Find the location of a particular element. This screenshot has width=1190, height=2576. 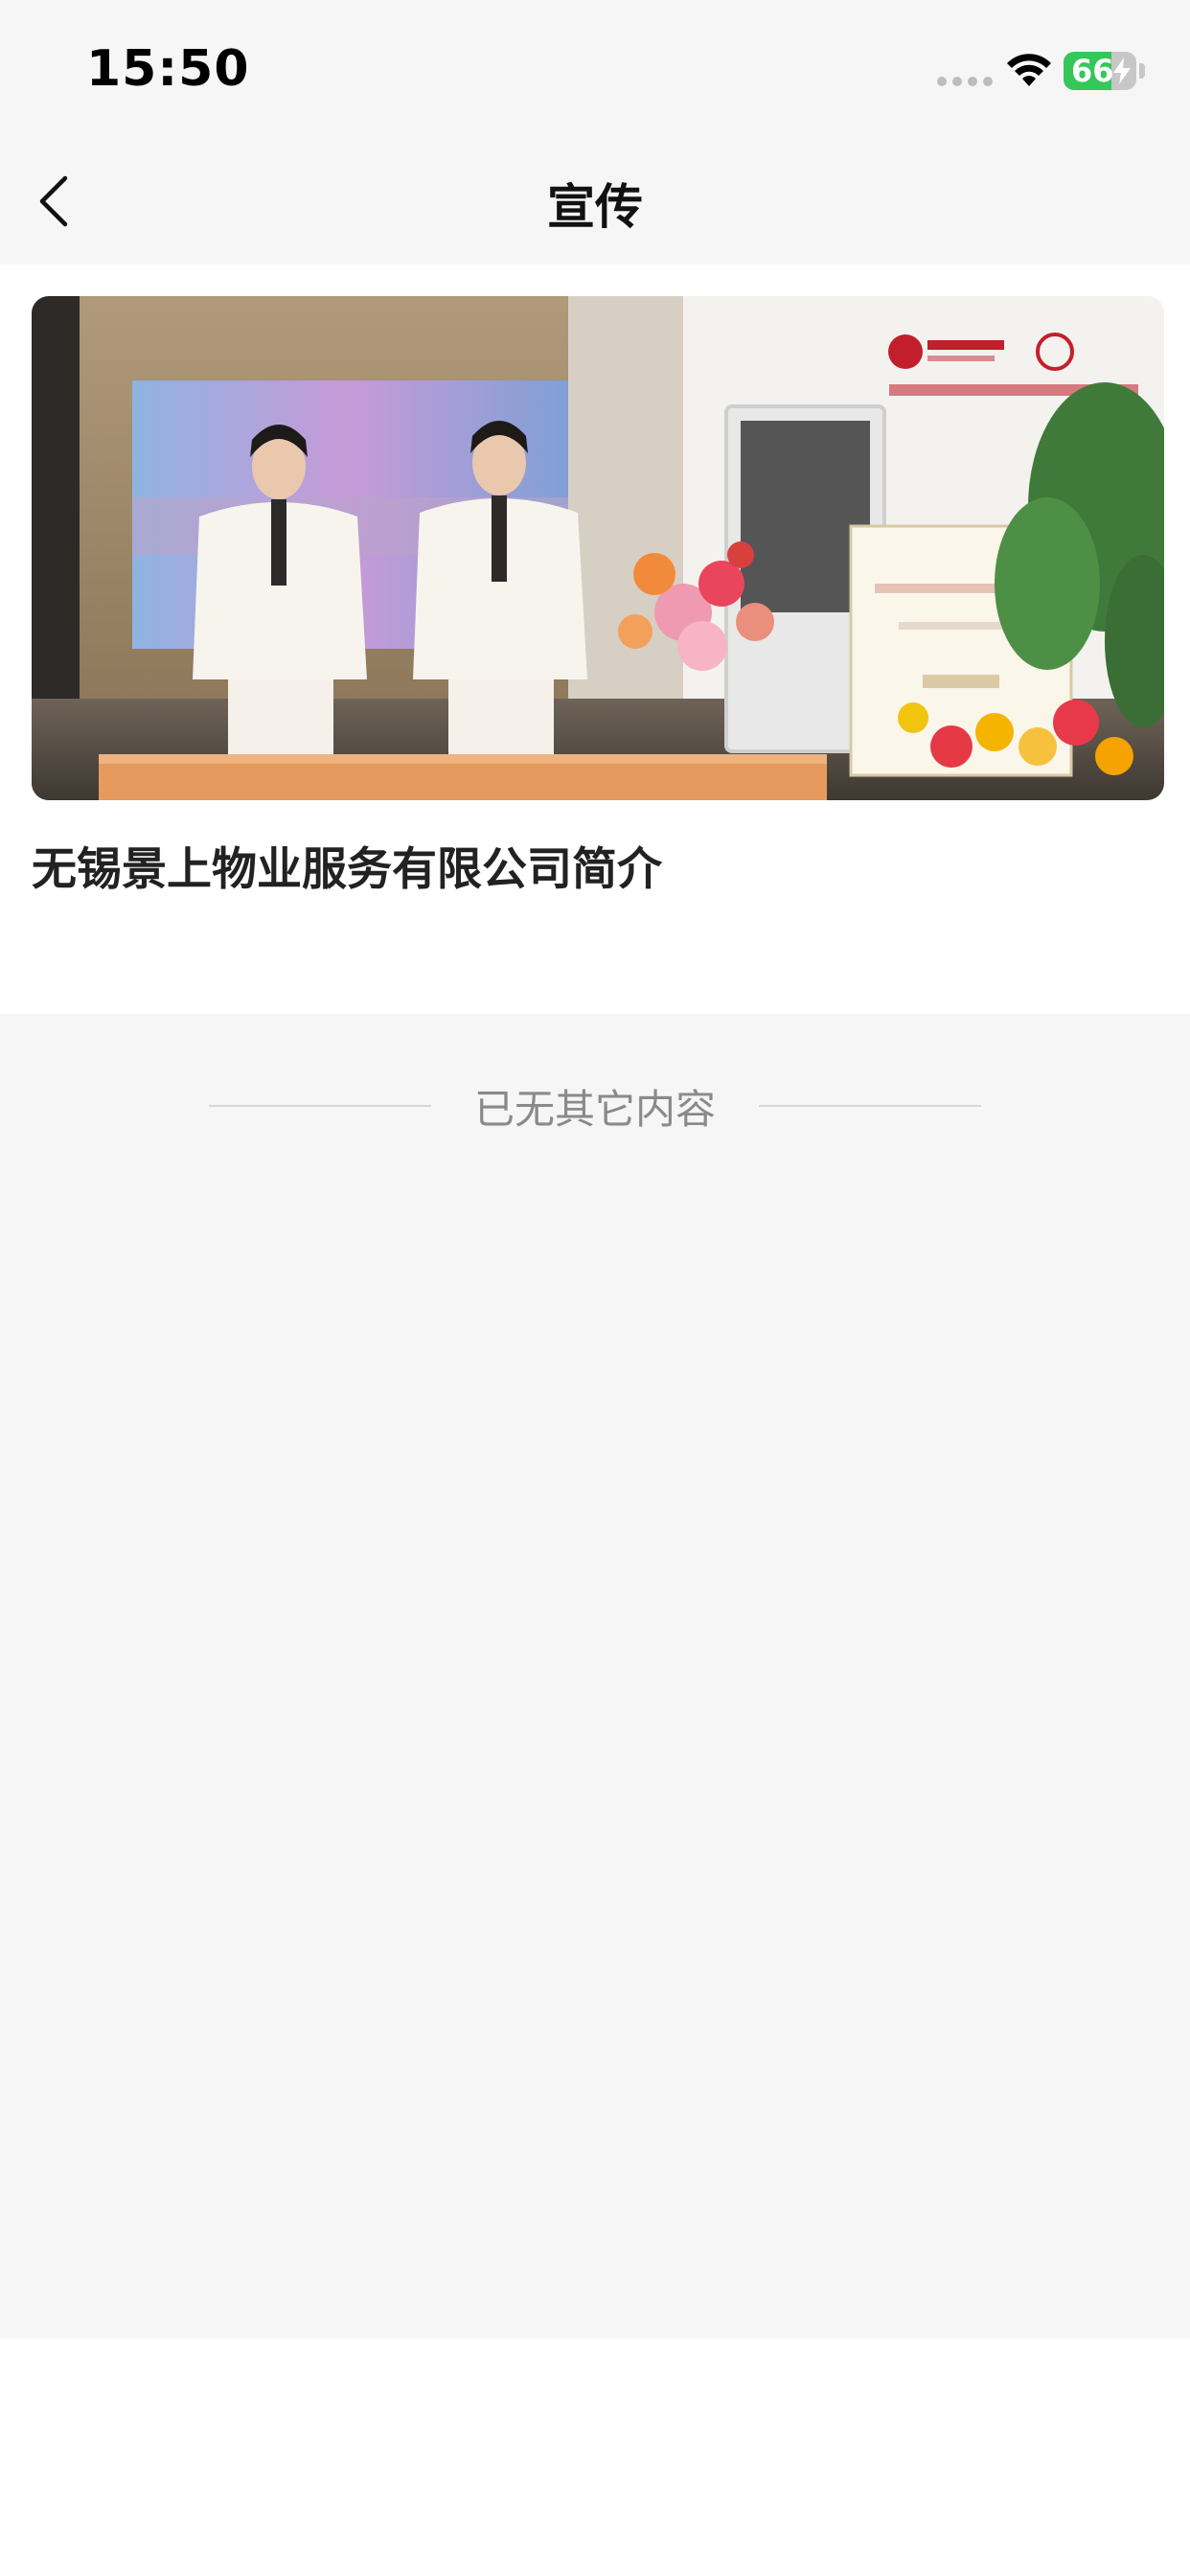

end-of-list-indicator: 已无其它内容 is located at coordinates (595, 1104).